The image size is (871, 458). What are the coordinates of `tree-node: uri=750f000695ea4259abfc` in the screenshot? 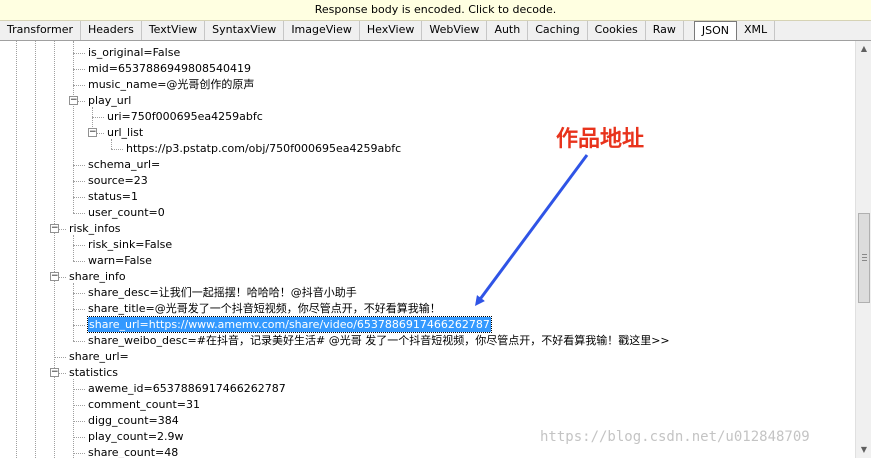 It's located at (185, 116).